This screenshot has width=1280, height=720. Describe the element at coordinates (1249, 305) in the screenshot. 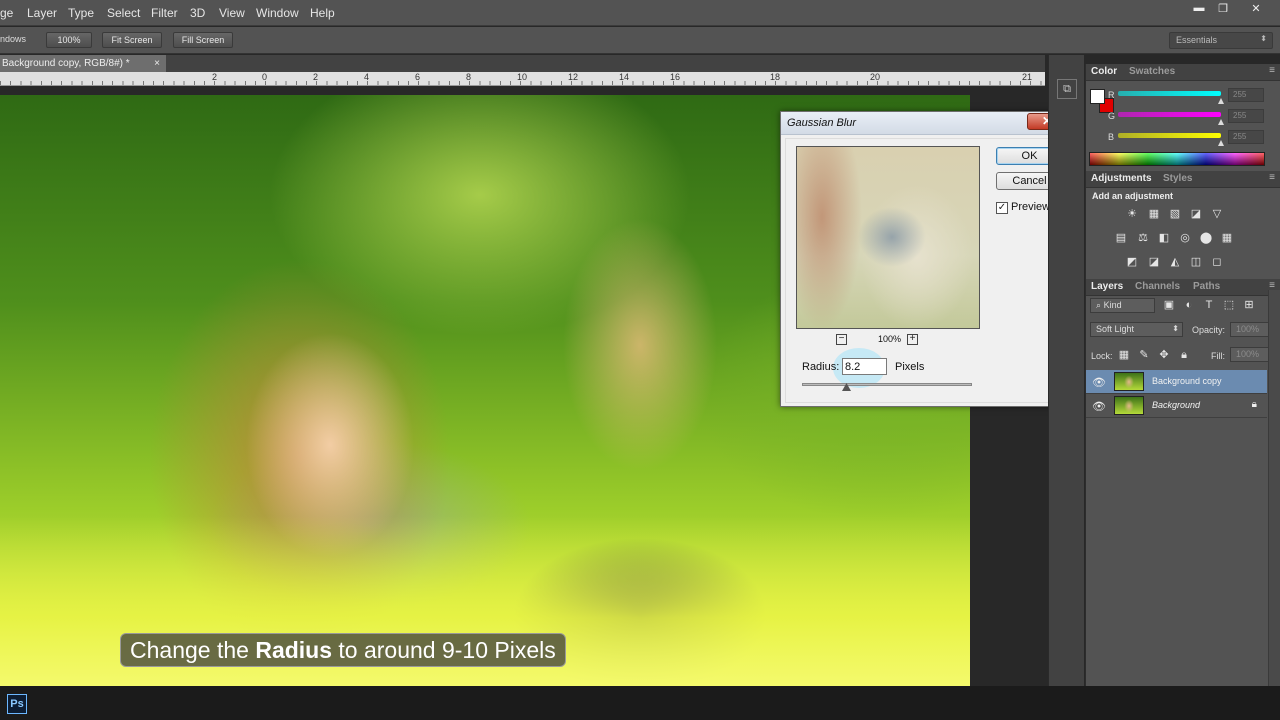

I see `smart-object-filter-icon: ⊞` at that location.